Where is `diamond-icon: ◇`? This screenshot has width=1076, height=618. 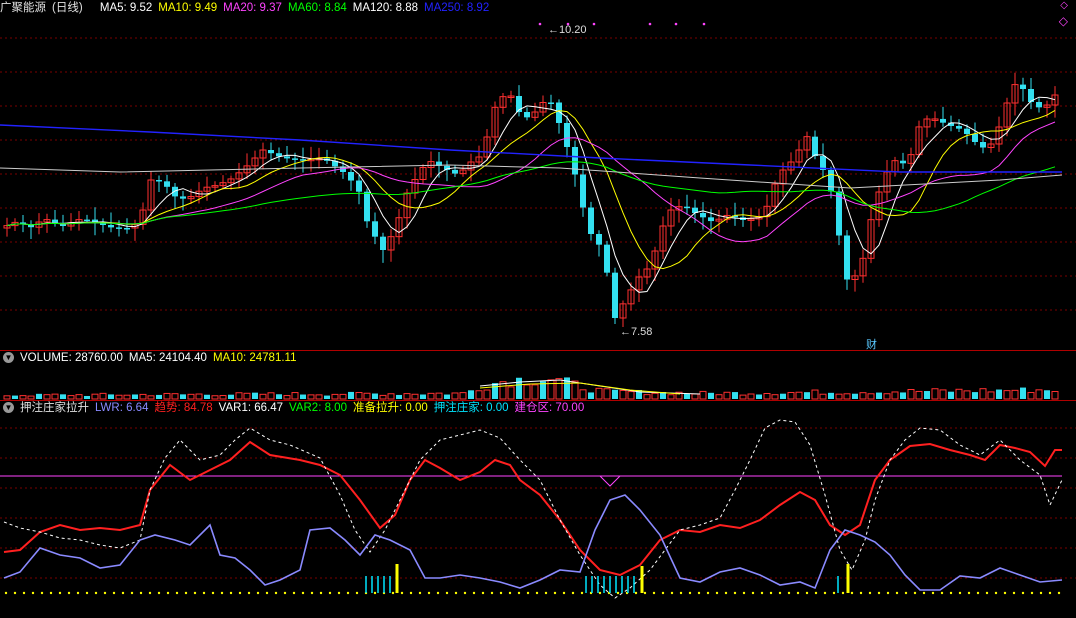 diamond-icon: ◇ is located at coordinates (1063, 21).